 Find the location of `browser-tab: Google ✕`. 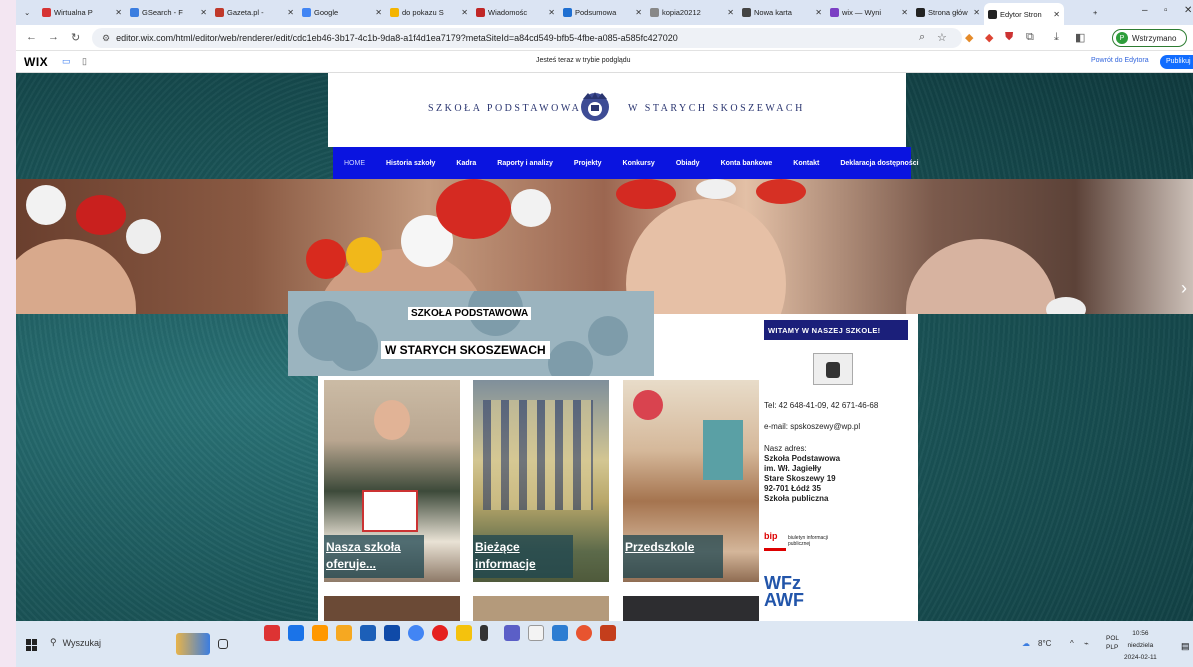

browser-tab: Google ✕ is located at coordinates (342, 12).